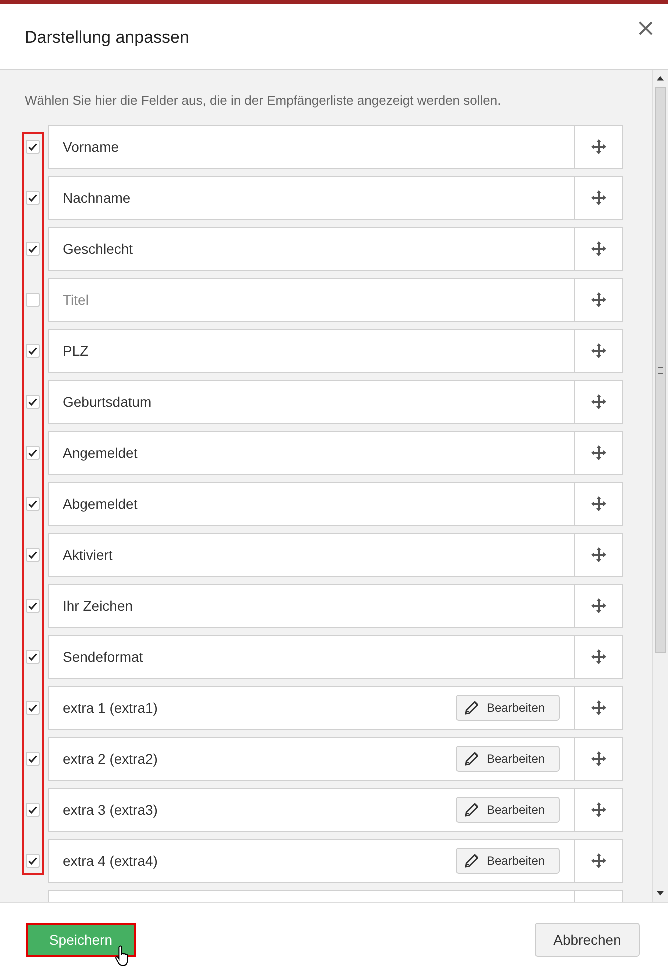 This screenshot has width=668, height=976. Describe the element at coordinates (646, 28) in the screenshot. I see `close-button: ×` at that location.